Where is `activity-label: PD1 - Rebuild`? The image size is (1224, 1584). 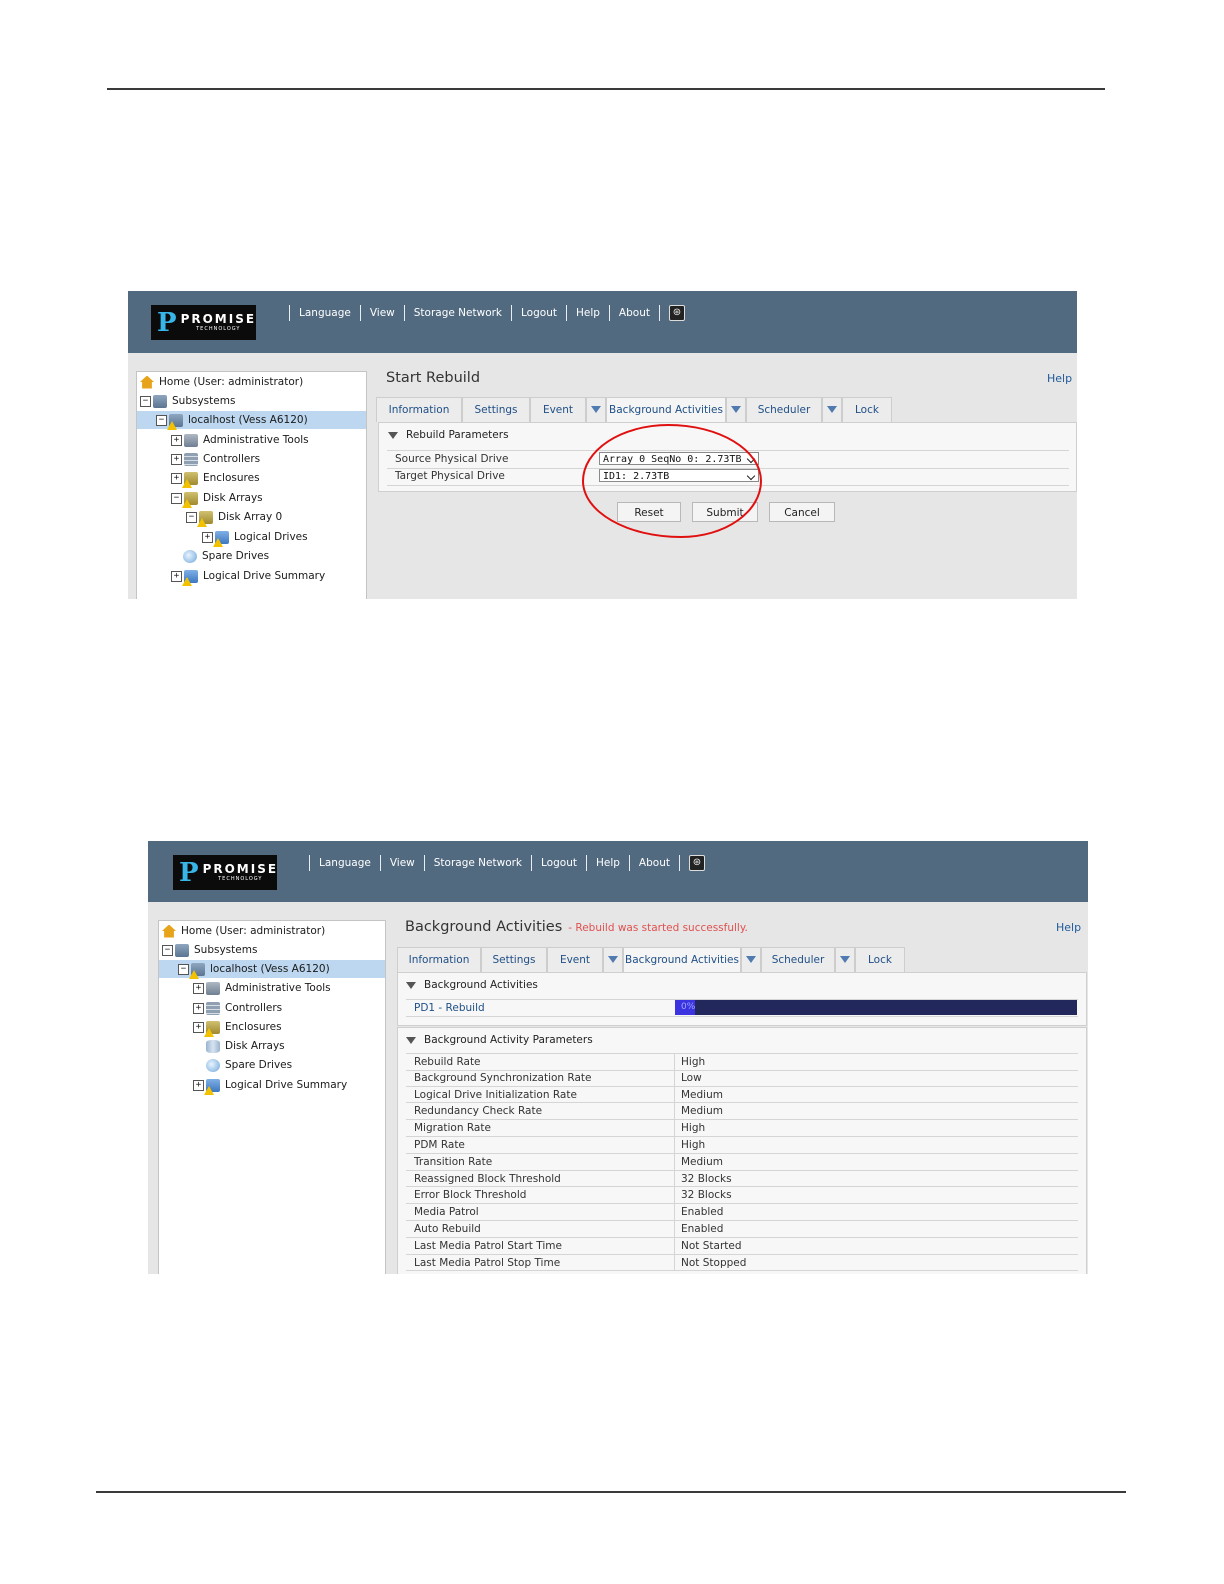 activity-label: PD1 - Rebuild is located at coordinates (449, 1008).